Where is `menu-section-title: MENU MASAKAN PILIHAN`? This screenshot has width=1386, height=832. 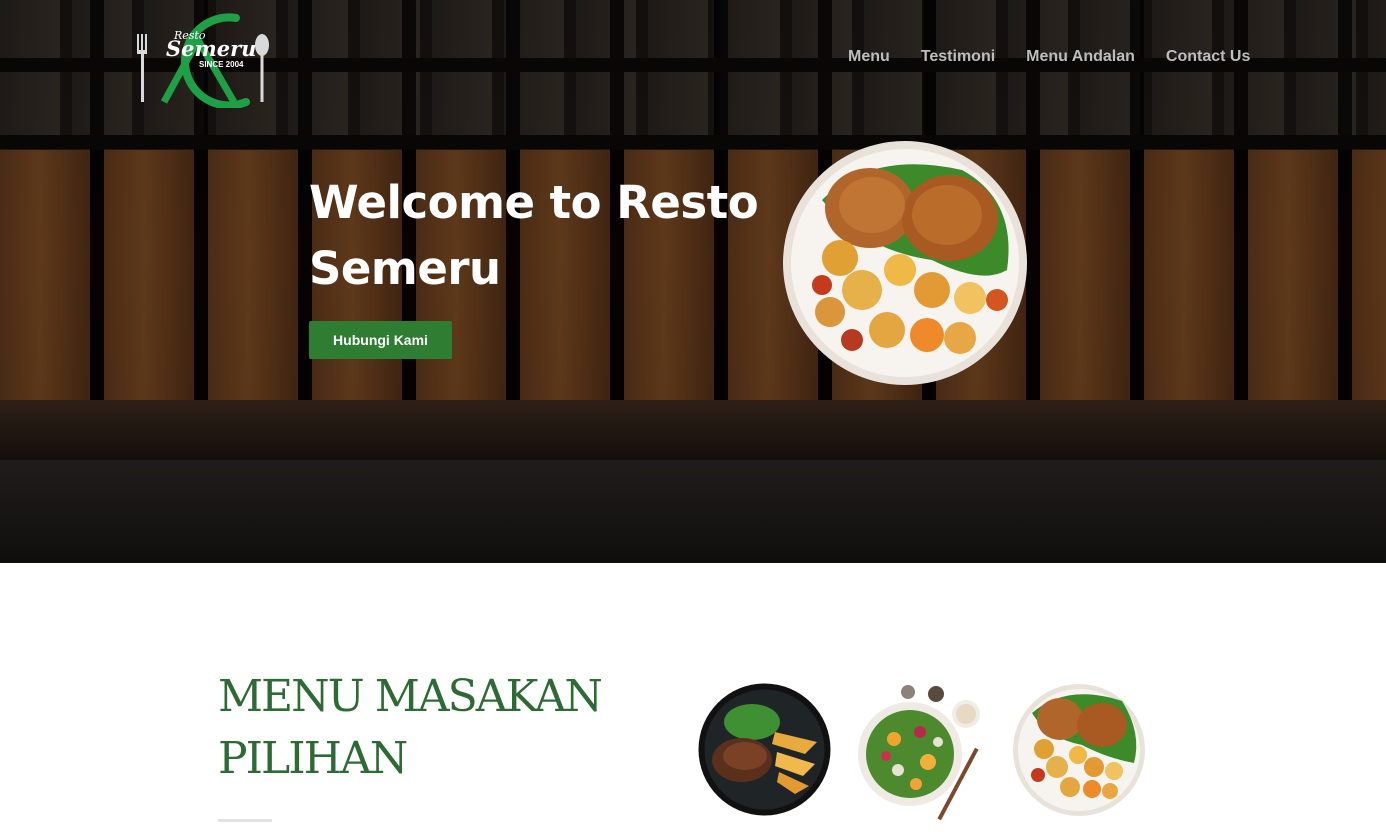 menu-section-title: MENU MASAKAN PILIHAN is located at coordinates (410, 727).